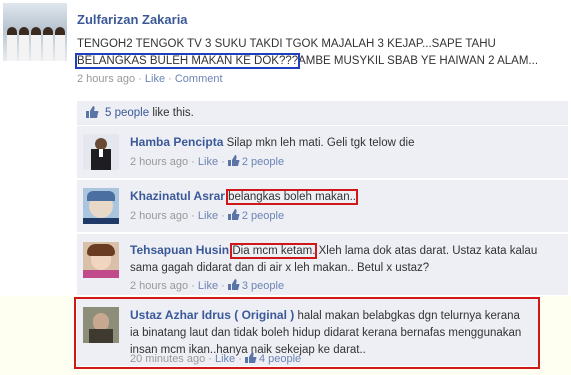 The image size is (571, 375). Describe the element at coordinates (35, 32) in the screenshot. I see `post-author-avatar` at that location.